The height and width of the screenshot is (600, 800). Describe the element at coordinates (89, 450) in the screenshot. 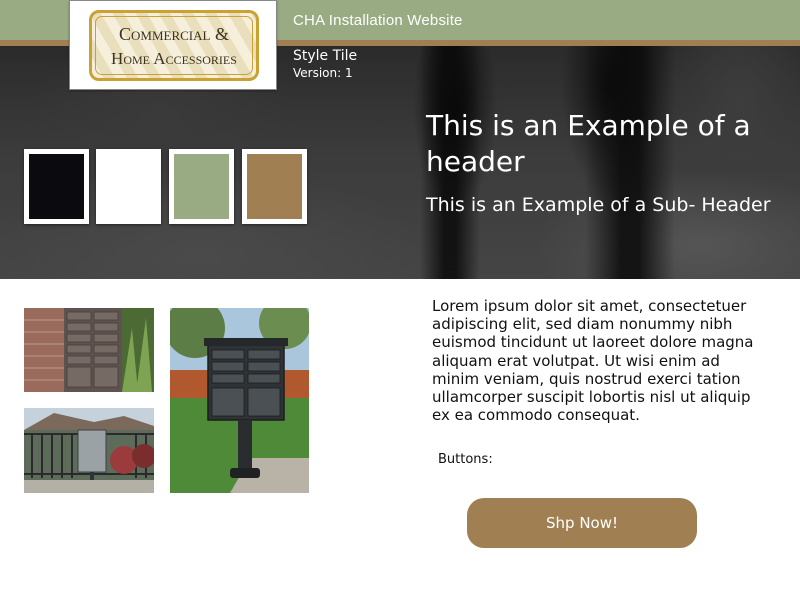

I see `mailbox-fence-photo` at that location.